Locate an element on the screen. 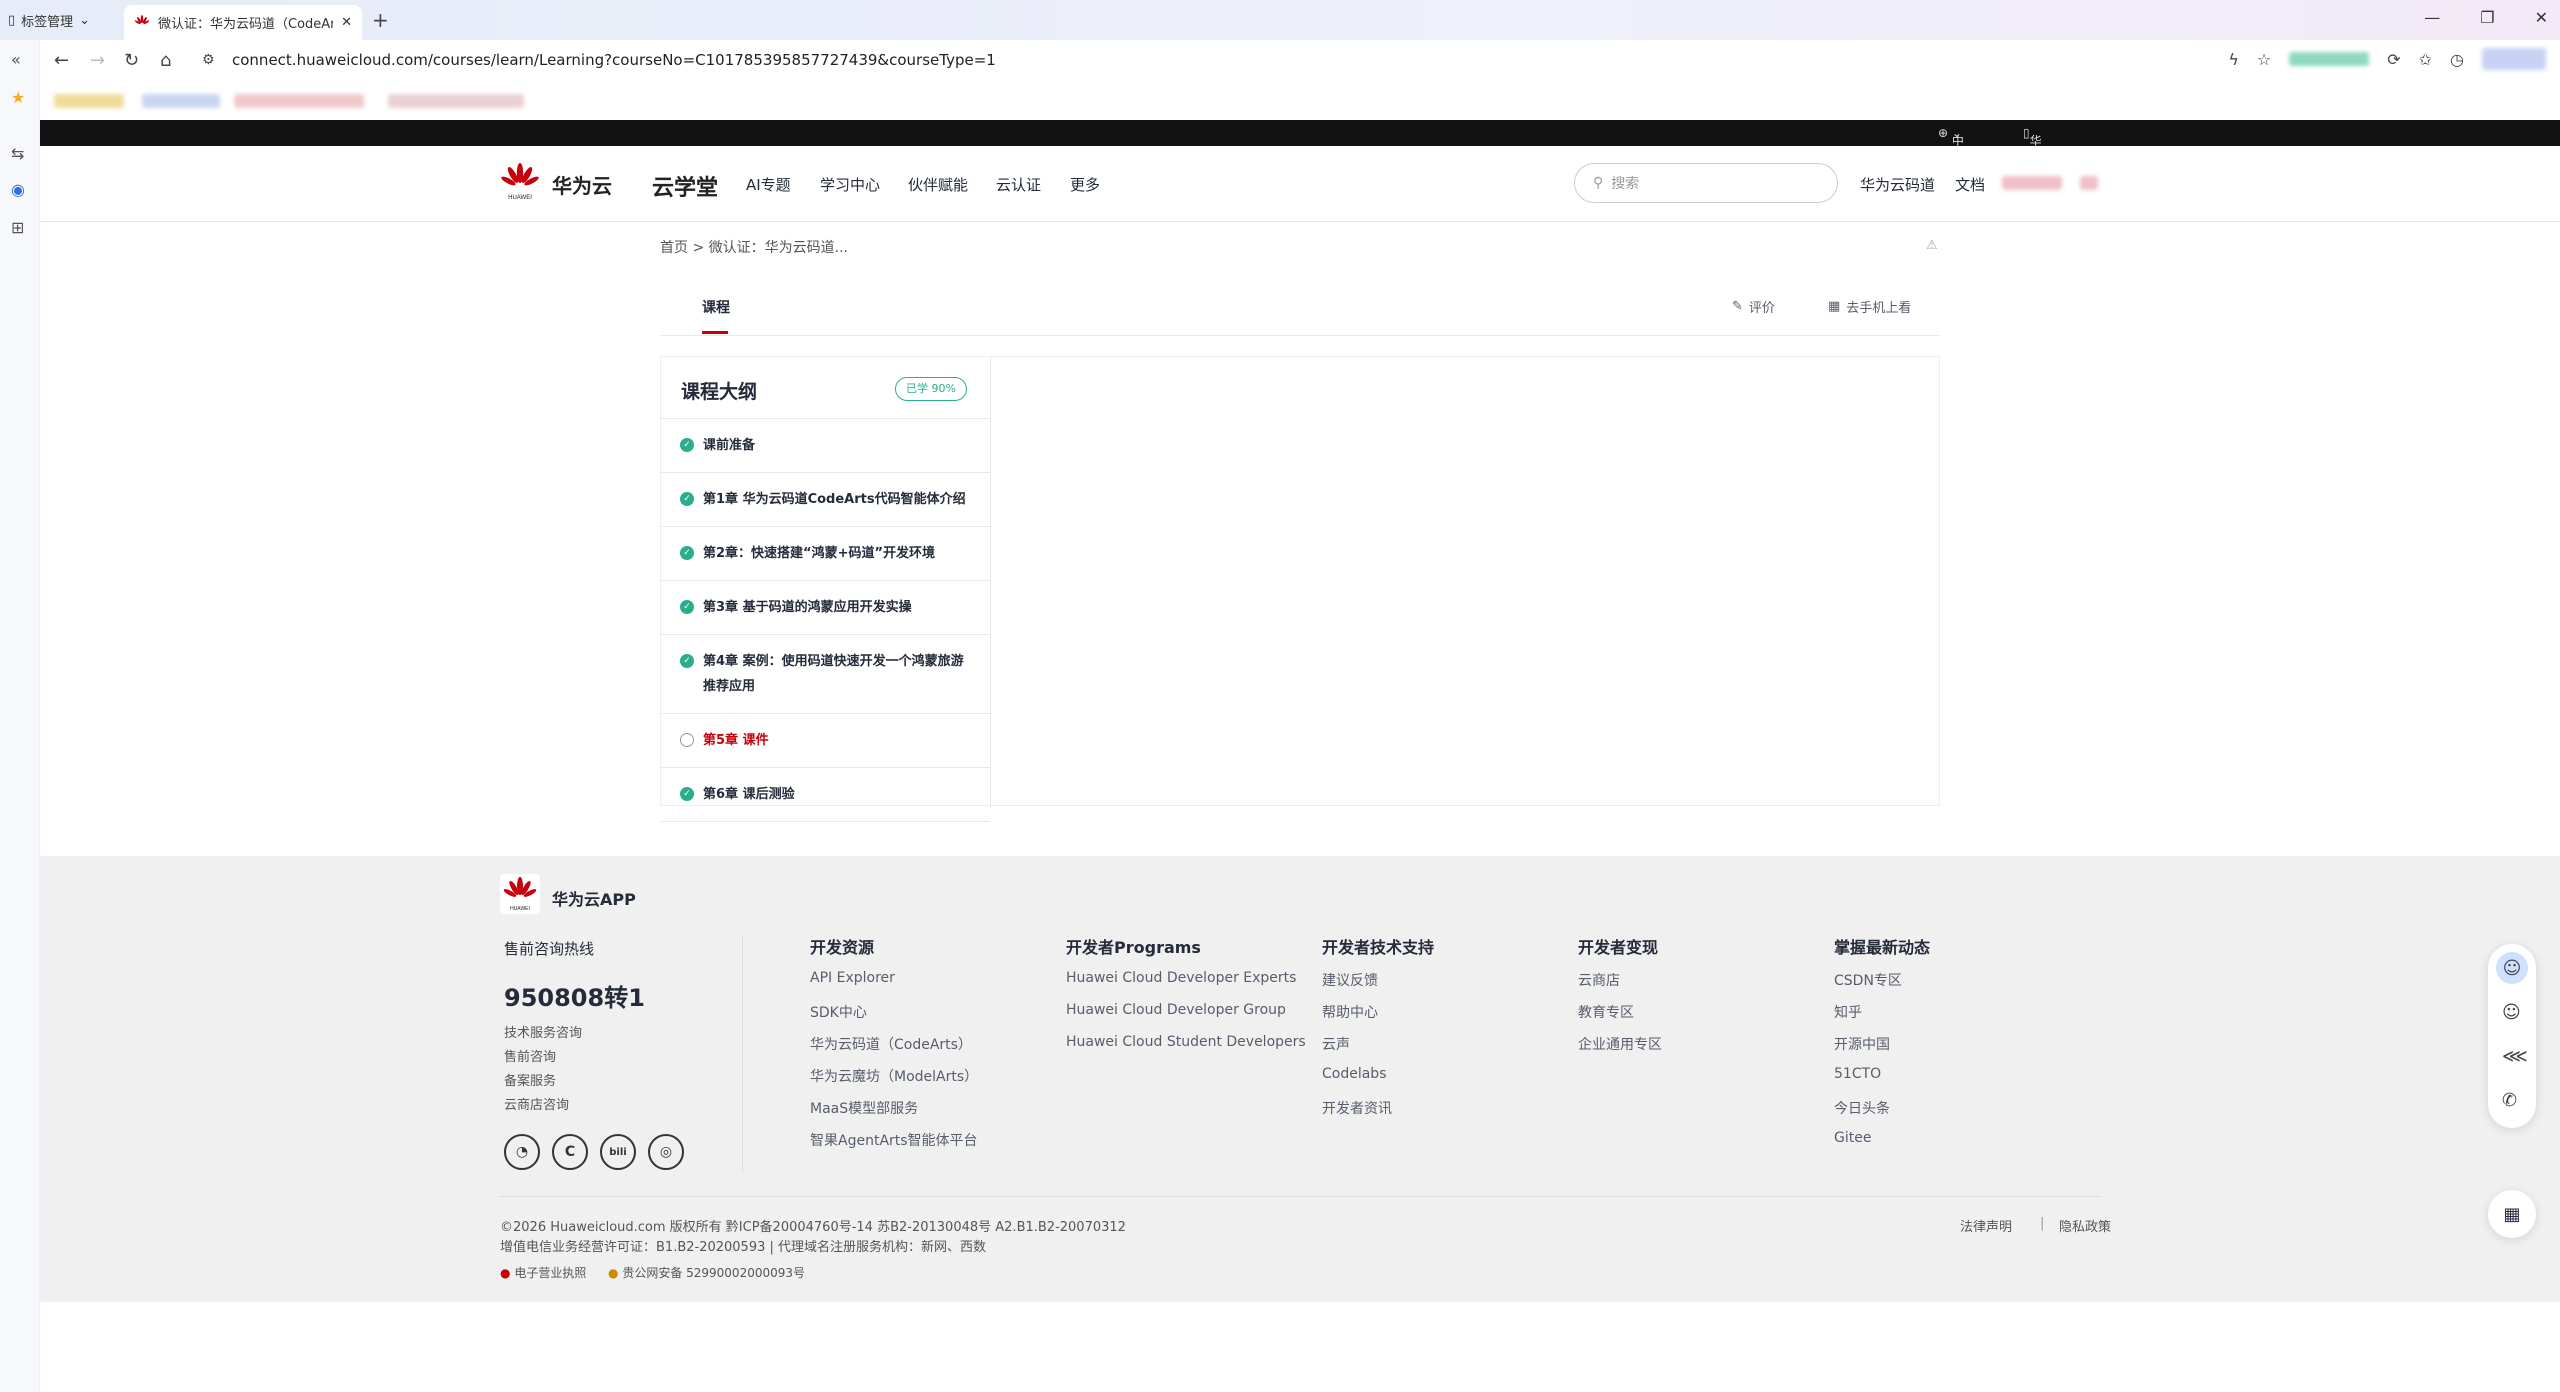  nav-certification: 云认证 is located at coordinates (1018, 184).